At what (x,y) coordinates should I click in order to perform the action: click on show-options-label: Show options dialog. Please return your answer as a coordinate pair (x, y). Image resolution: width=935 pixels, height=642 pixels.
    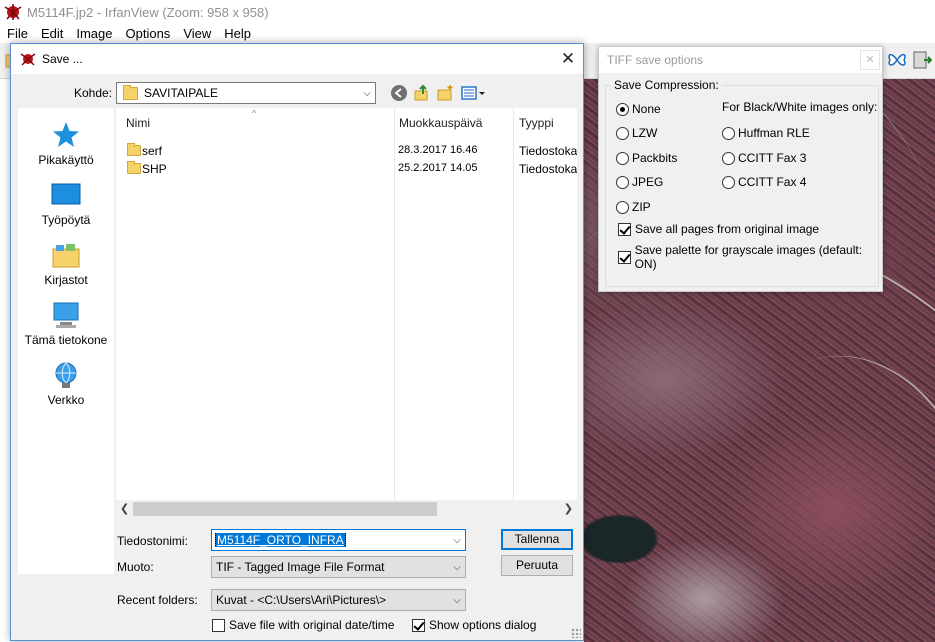
    Looking at the image, I should click on (483, 625).